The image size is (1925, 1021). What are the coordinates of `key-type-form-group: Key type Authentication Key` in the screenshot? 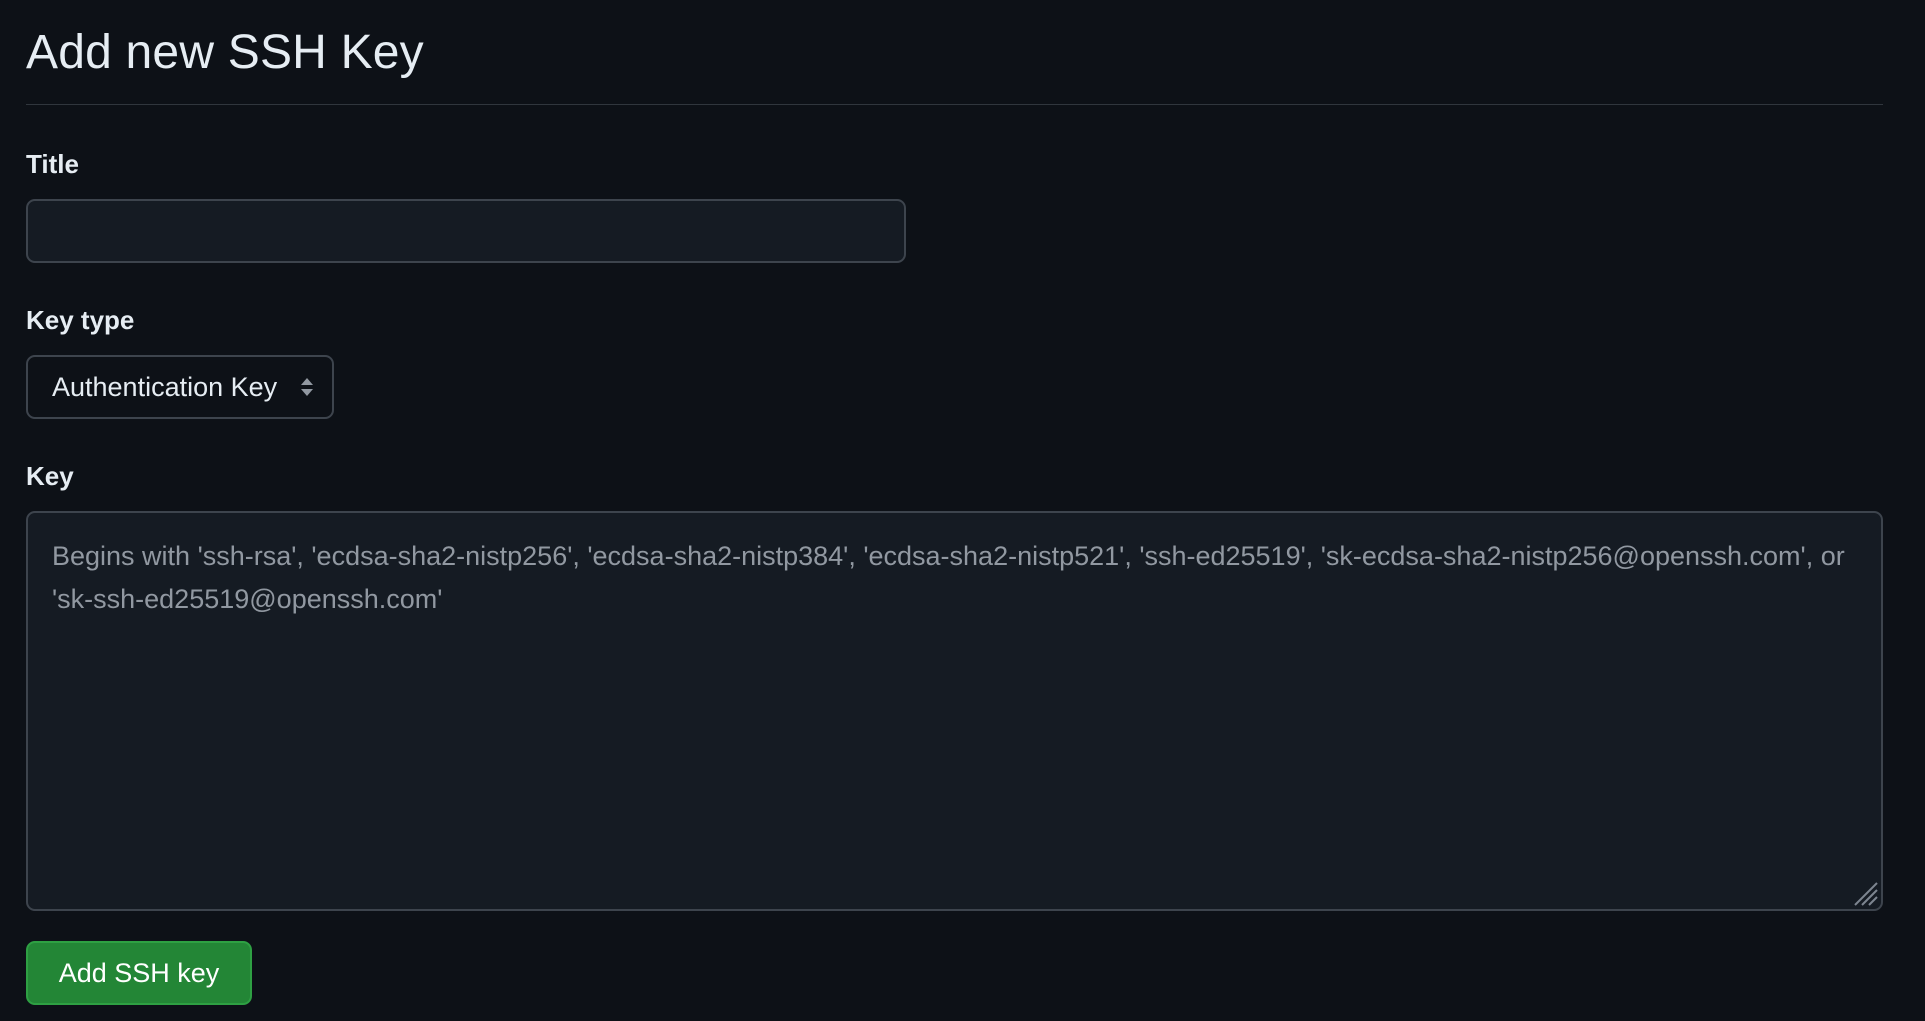 It's located at (954, 361).